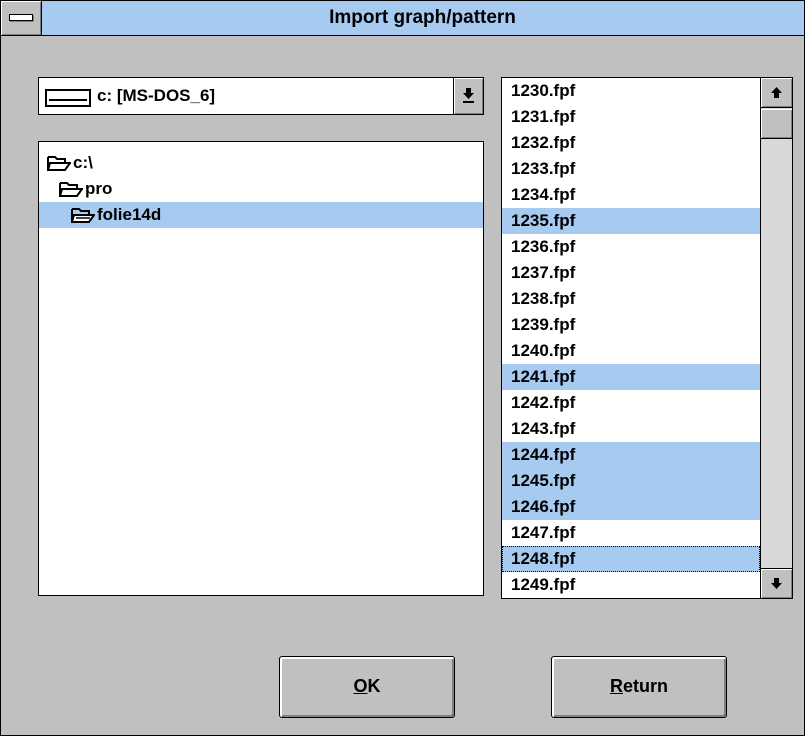 The width and height of the screenshot is (805, 736). I want to click on file-name: 1242.fpf, so click(543, 402).